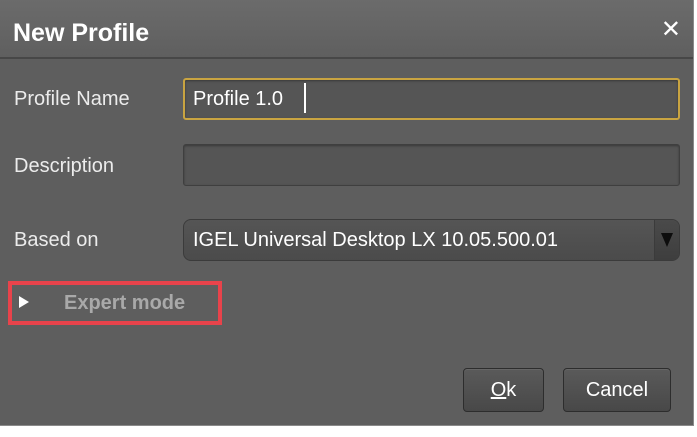 This screenshot has width=697, height=437. What do you see at coordinates (431, 165) in the screenshot?
I see `description-input` at bounding box center [431, 165].